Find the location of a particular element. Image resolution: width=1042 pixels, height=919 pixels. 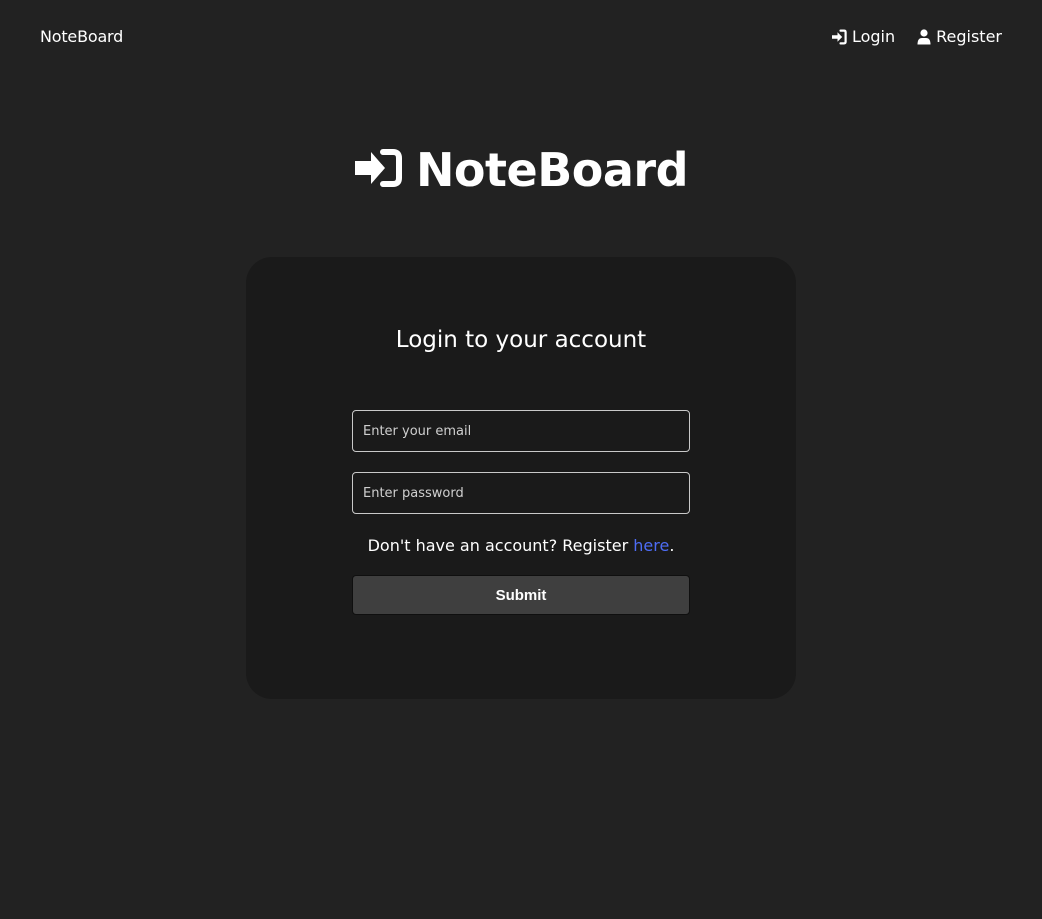

form-title: Login to your account is located at coordinates (521, 340).